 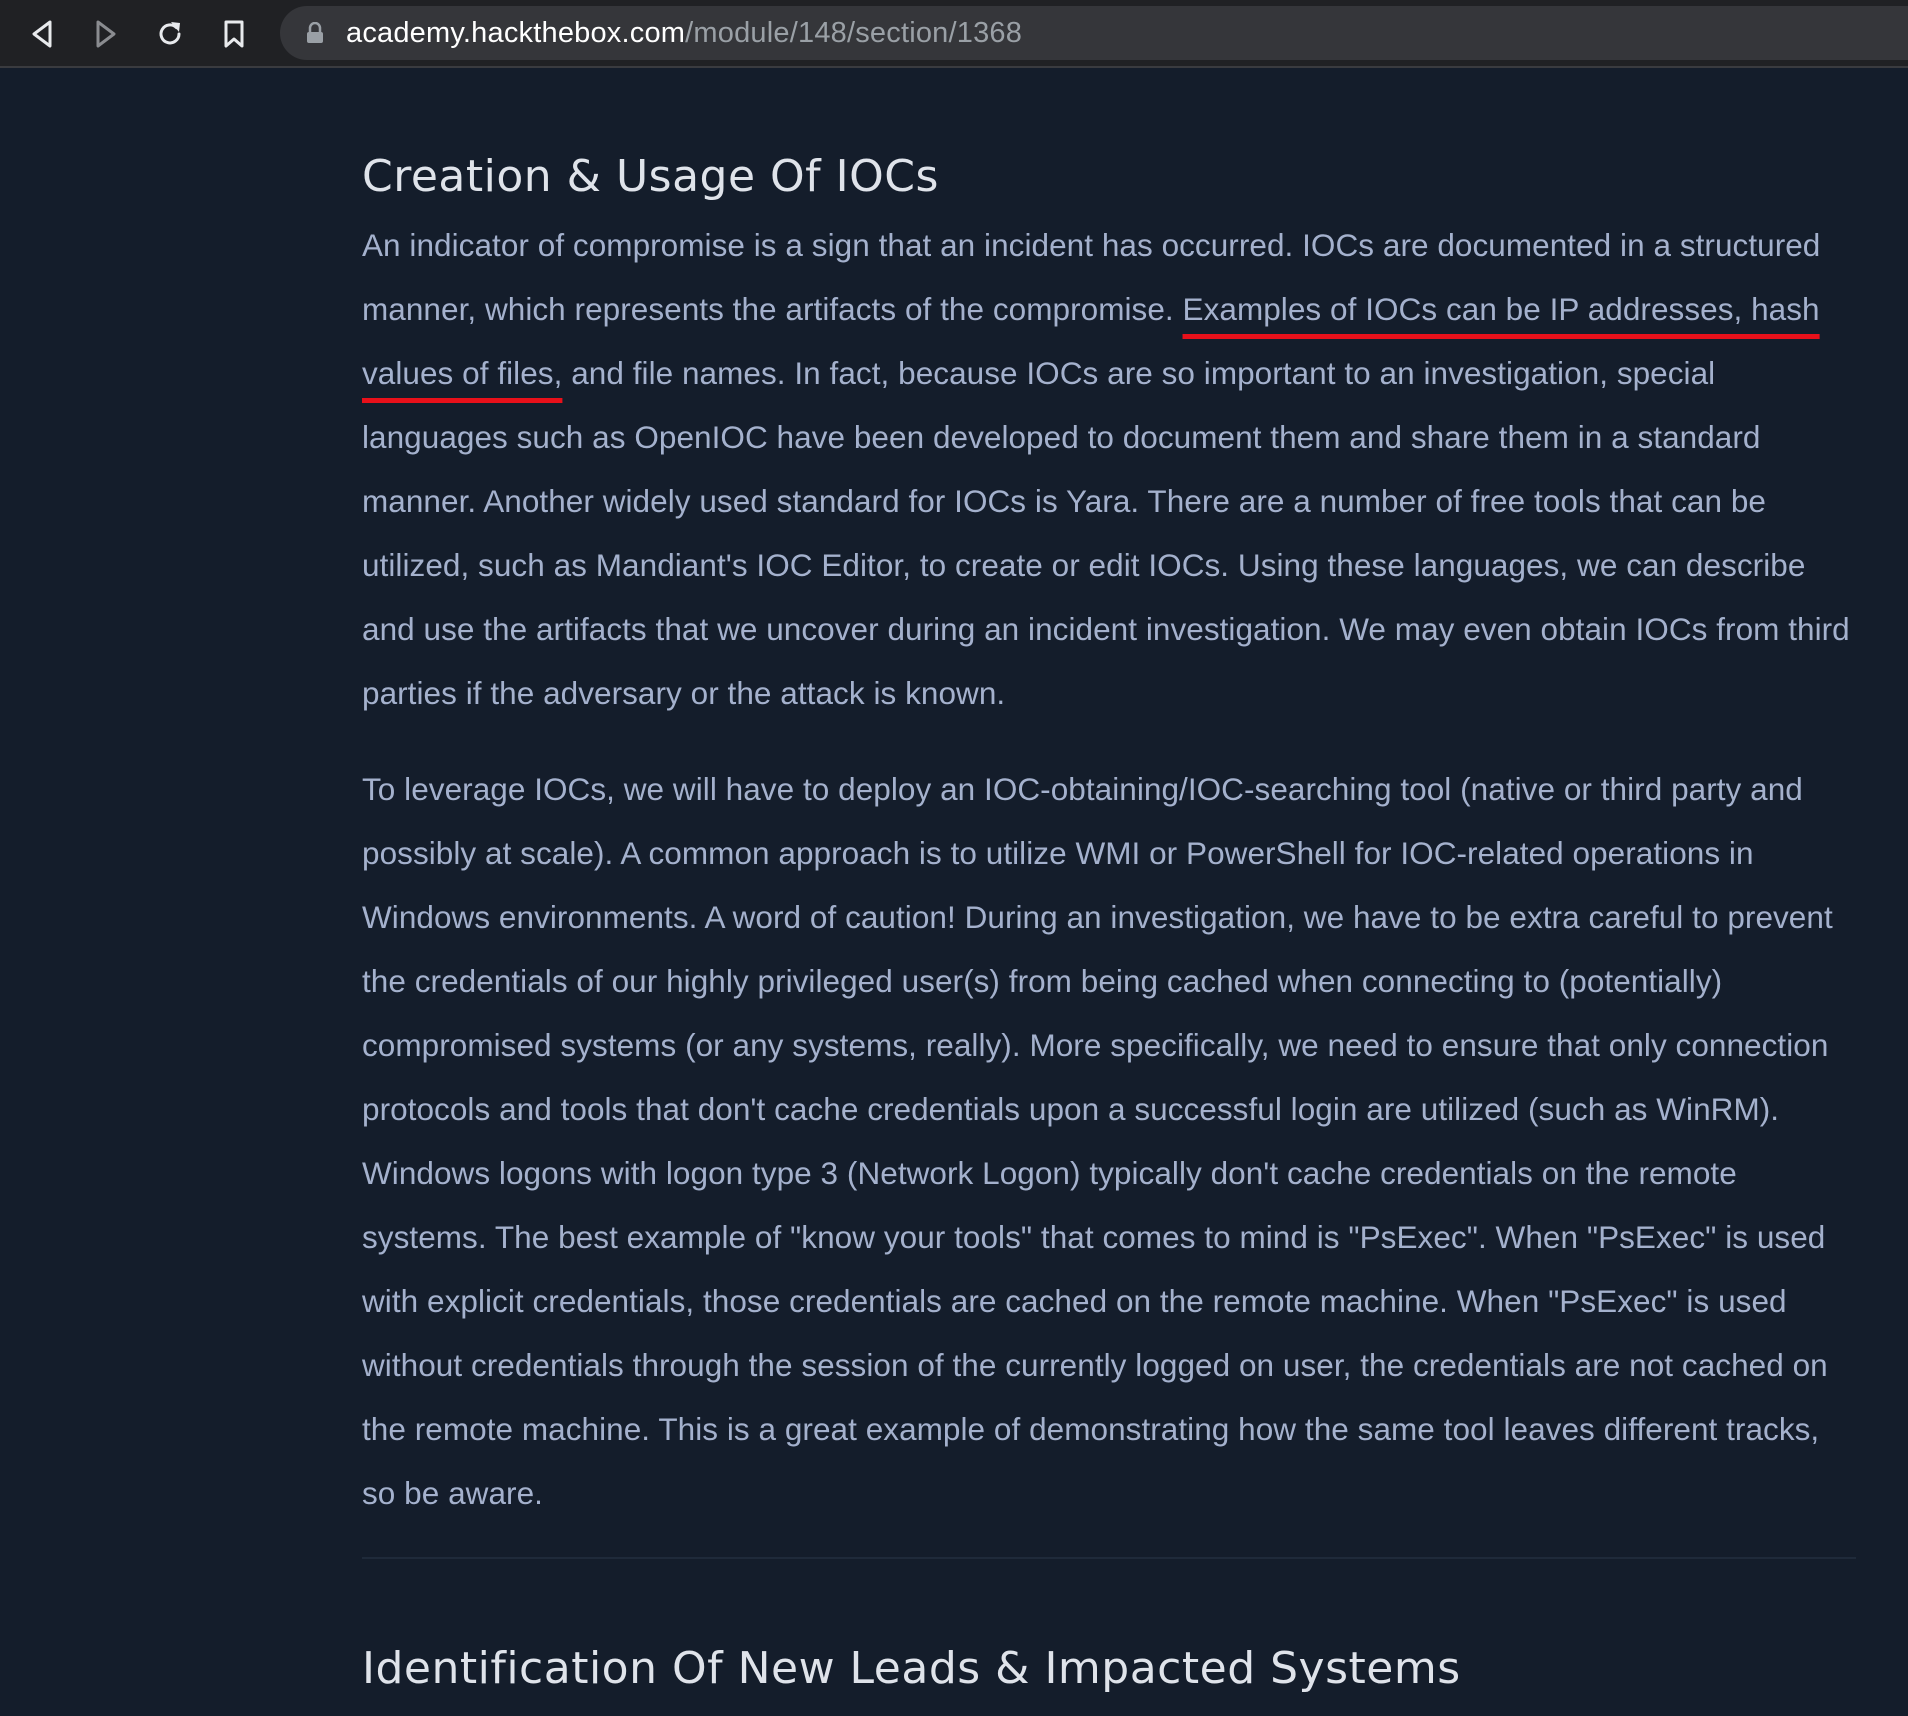 I want to click on back-button, so click(x=42, y=34).